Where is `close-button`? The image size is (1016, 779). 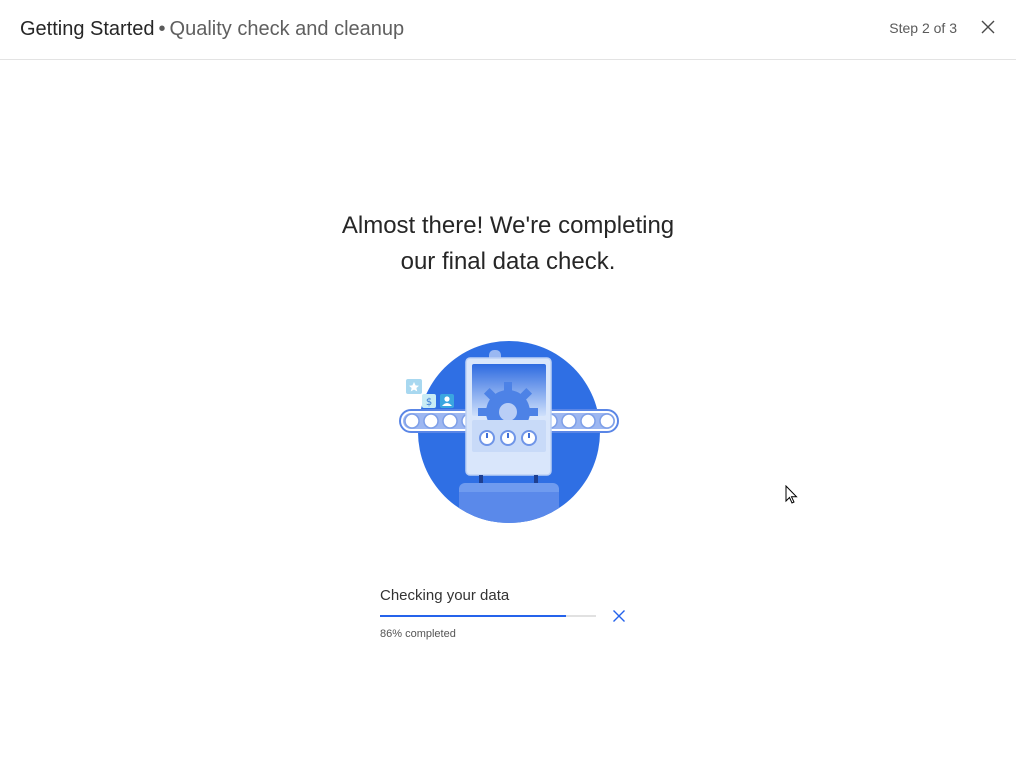
close-button is located at coordinates (988, 27).